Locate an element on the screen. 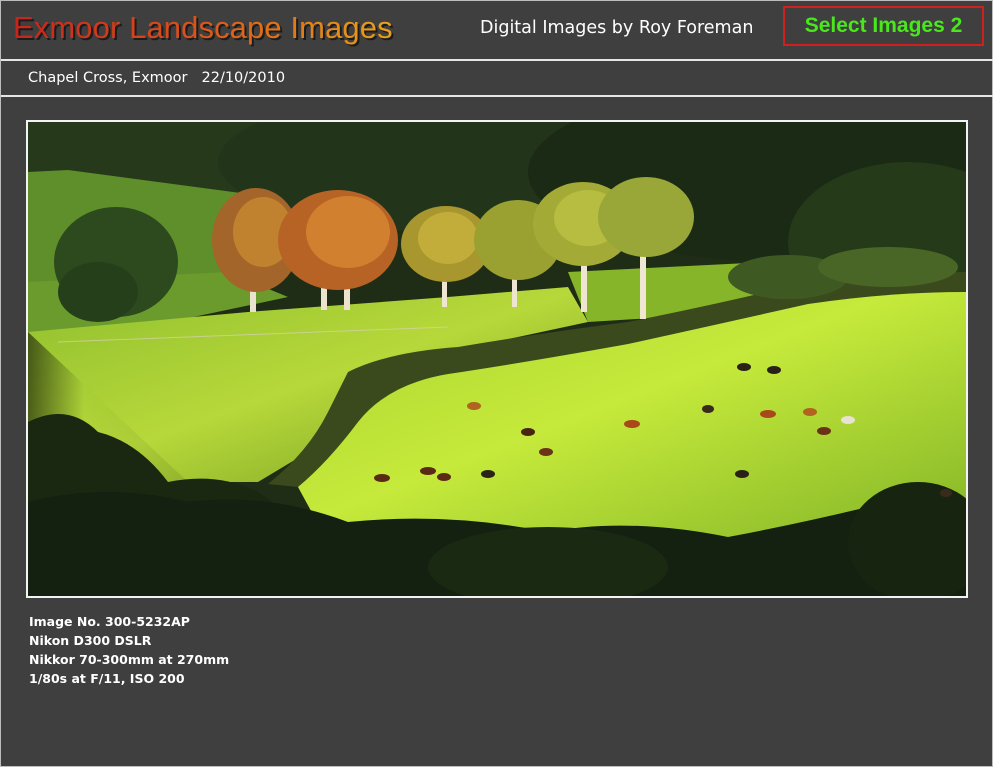  header-divider-bottom is located at coordinates (497, 96).